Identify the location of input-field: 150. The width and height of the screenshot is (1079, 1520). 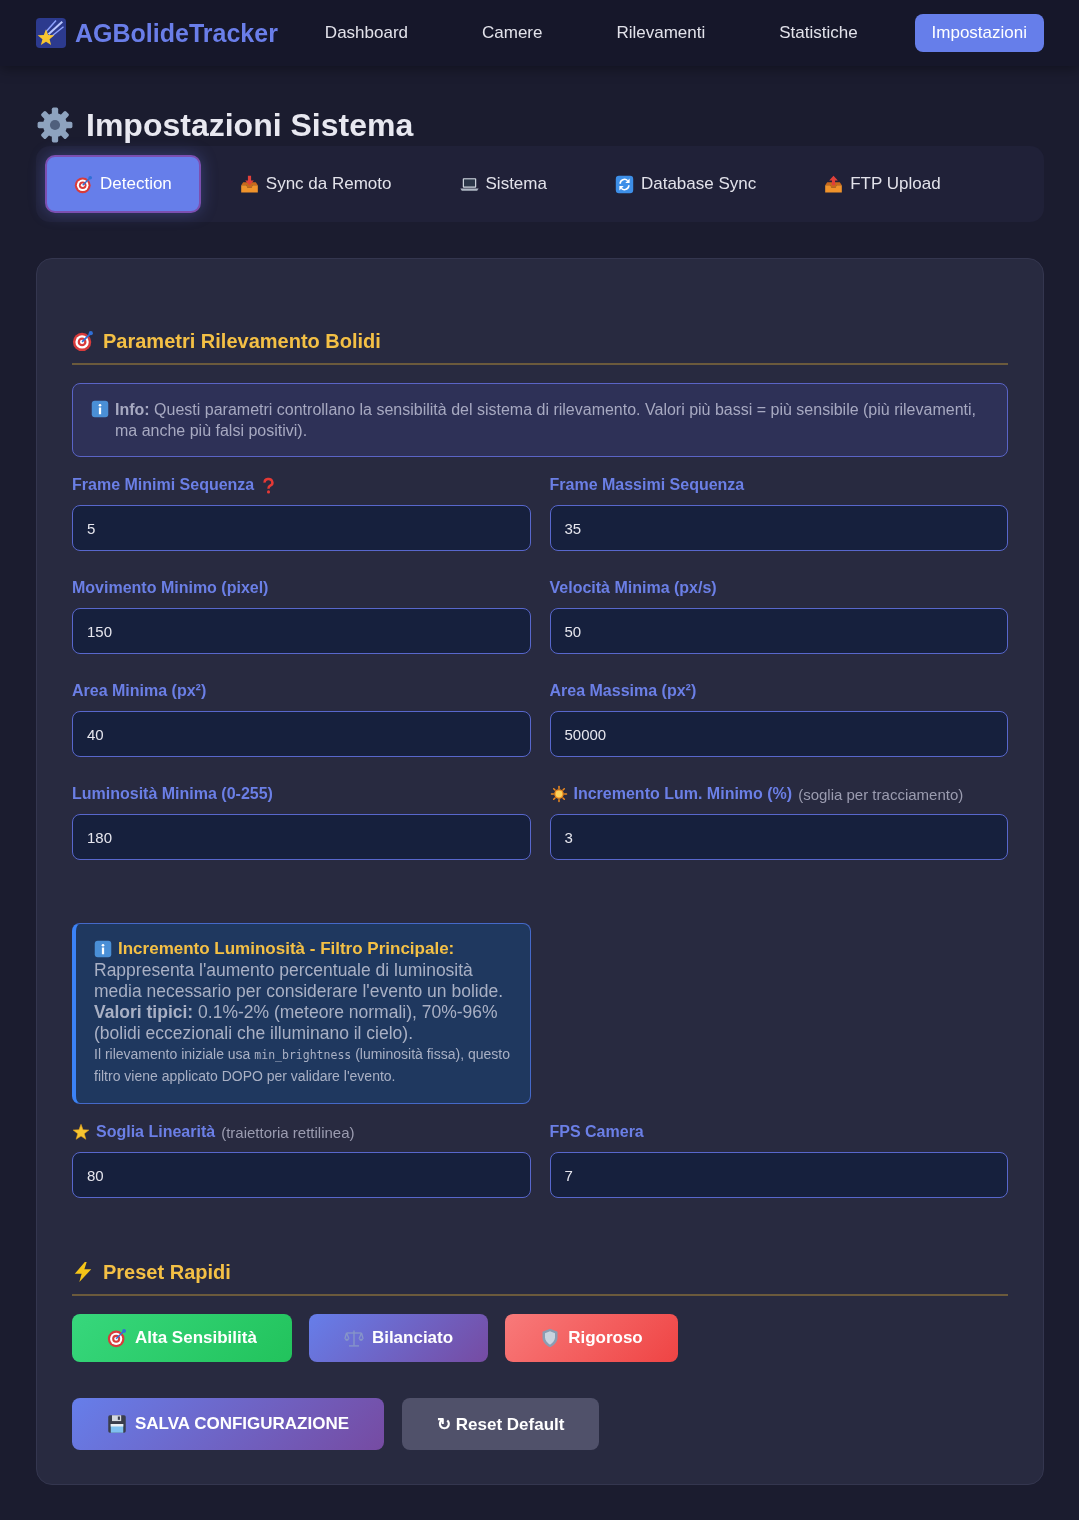
(301, 631).